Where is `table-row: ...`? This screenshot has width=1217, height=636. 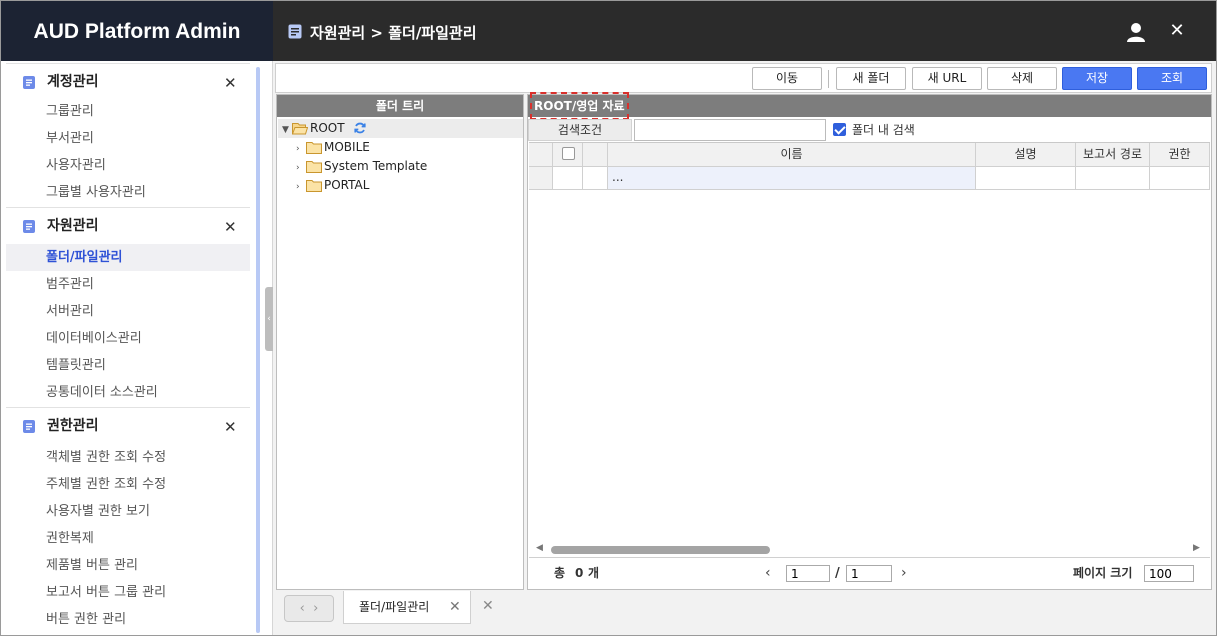 table-row: ... is located at coordinates (869, 178).